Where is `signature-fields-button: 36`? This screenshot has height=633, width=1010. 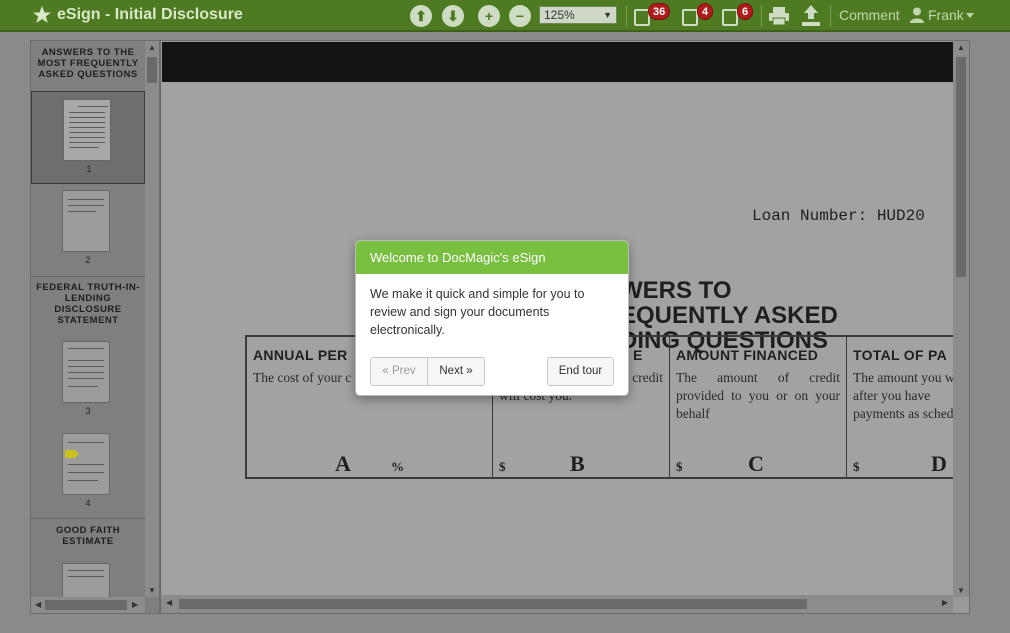
signature-fields-button: 36 is located at coordinates (652, 15).